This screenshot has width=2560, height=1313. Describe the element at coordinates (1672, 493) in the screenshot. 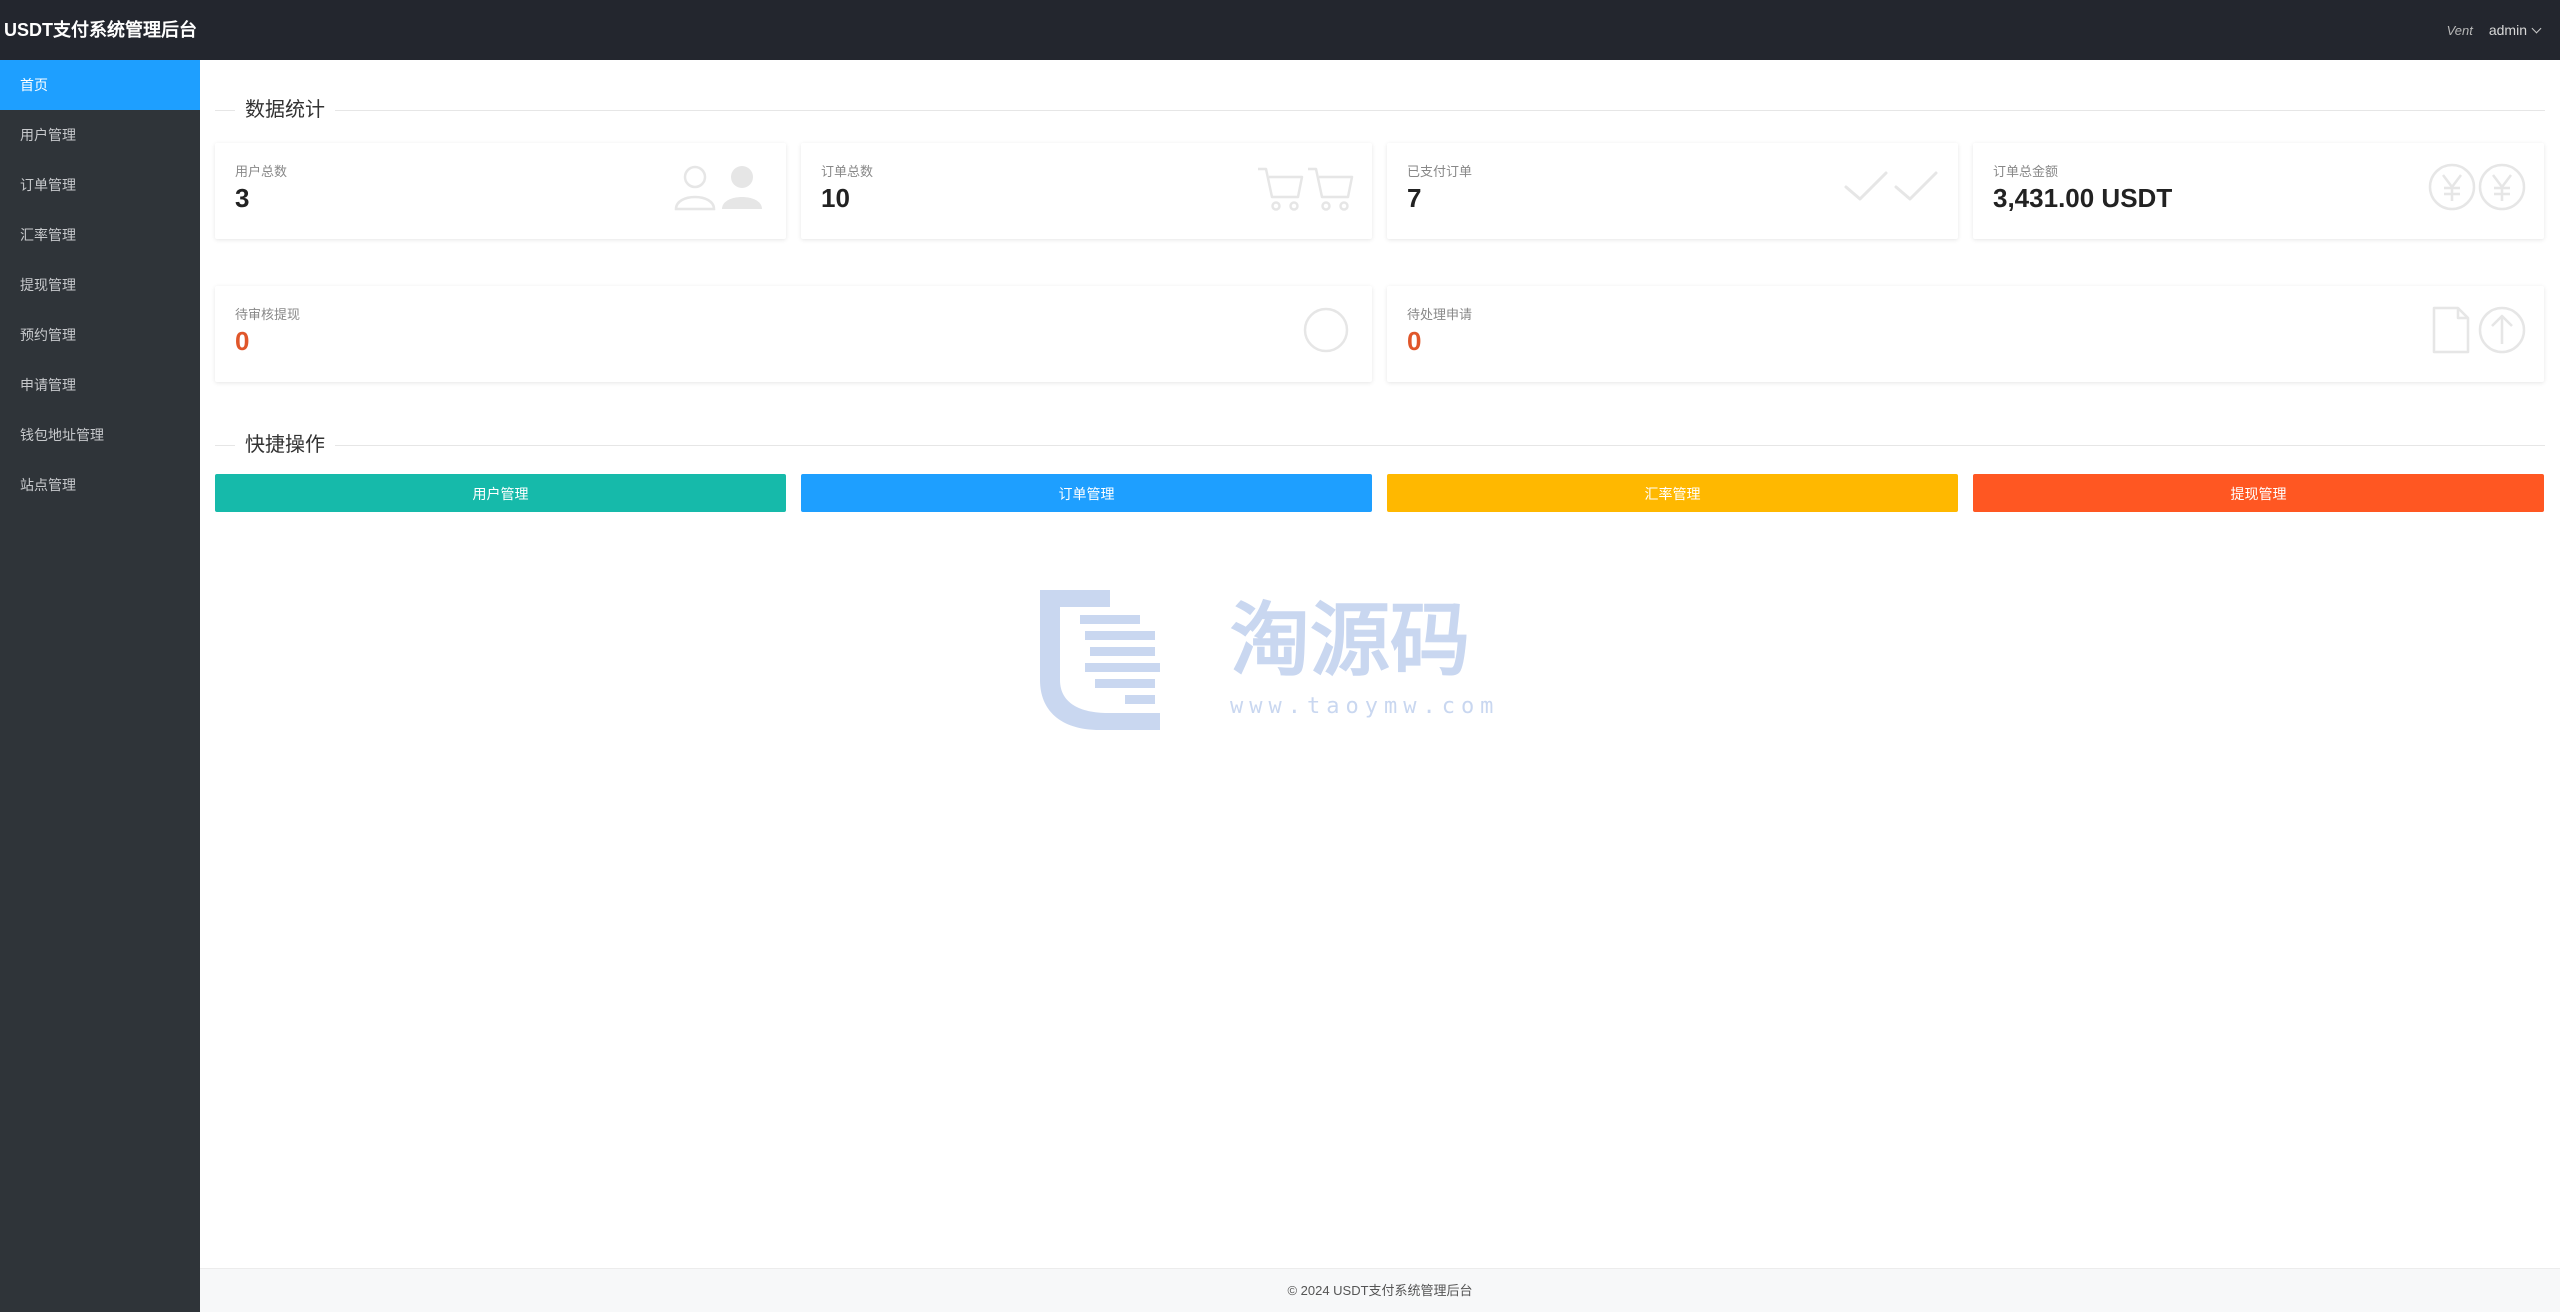

I see `quick-rates-button: 汇率管理` at that location.